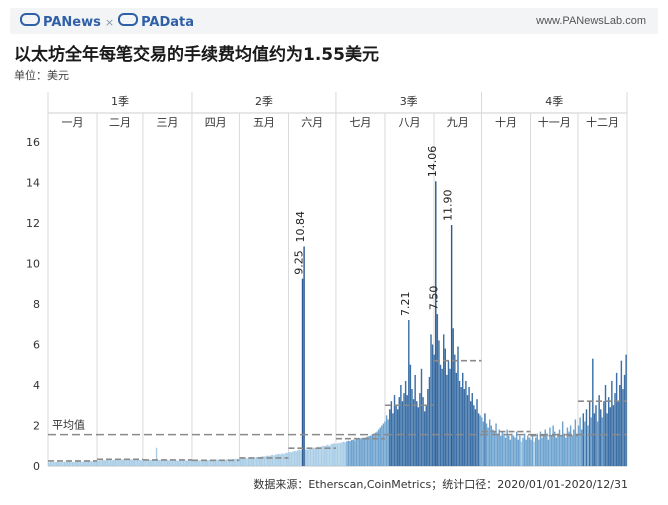  What do you see at coordinates (433, 298) in the screenshot?
I see `spike-value-label: 7.50` at bounding box center [433, 298].